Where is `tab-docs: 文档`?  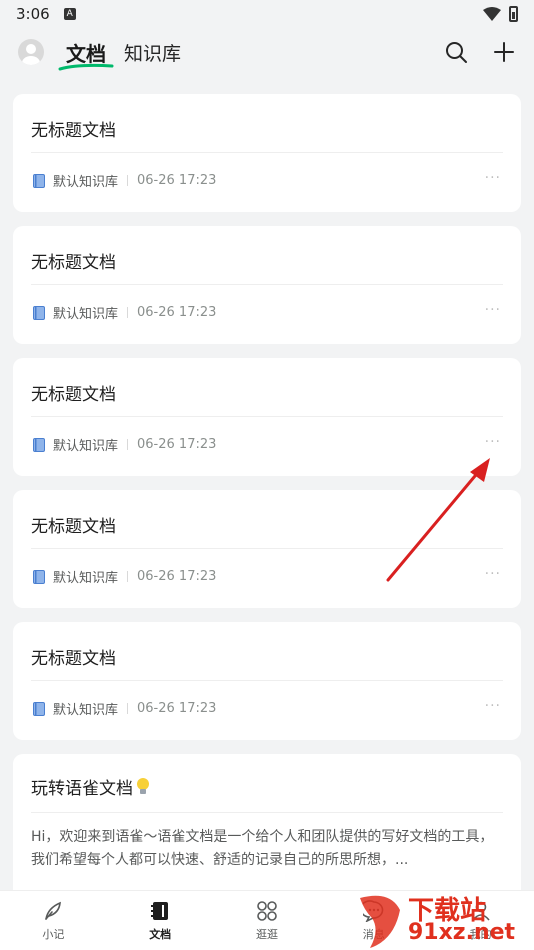
tab-docs: 文档 is located at coordinates (86, 54).